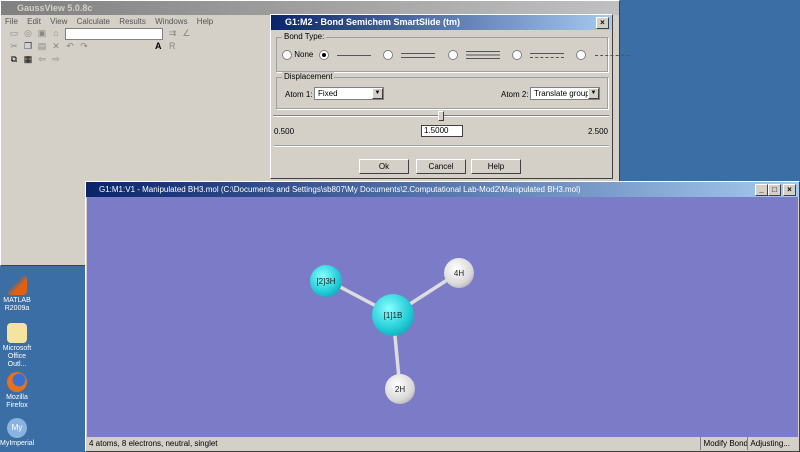  Describe the element at coordinates (436, 130) in the screenshot. I see `distance-value: 1.5000` at that location.